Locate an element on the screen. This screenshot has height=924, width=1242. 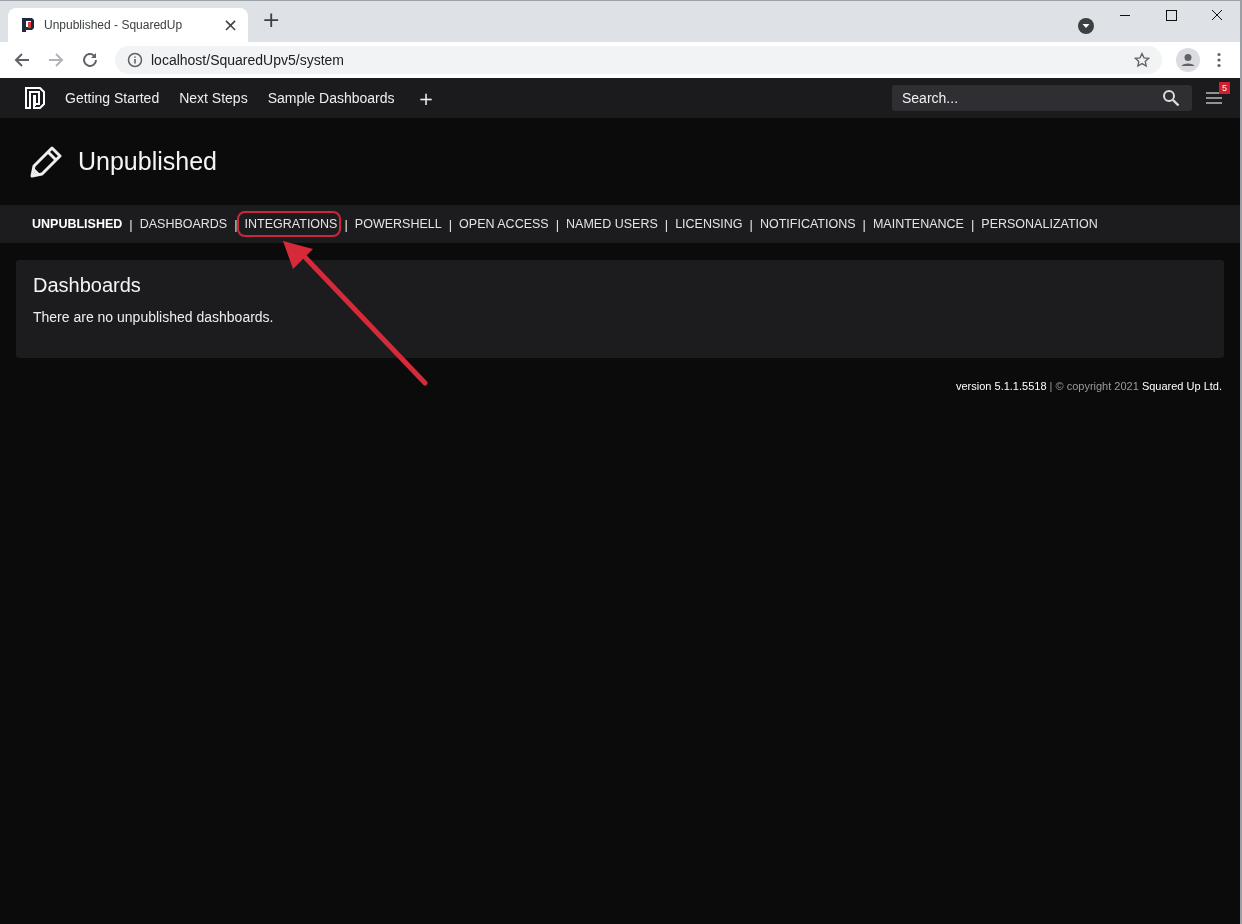
card-title: Dashboards is located at coordinates (87, 285).